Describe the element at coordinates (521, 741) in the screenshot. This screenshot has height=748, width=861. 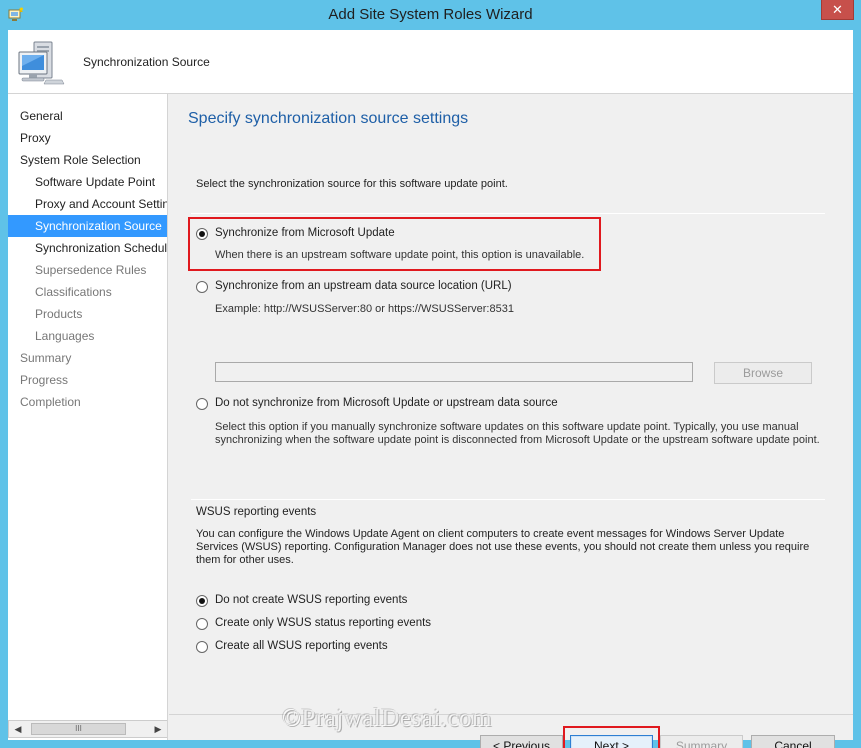
I see `previous-button: < Previous` at that location.